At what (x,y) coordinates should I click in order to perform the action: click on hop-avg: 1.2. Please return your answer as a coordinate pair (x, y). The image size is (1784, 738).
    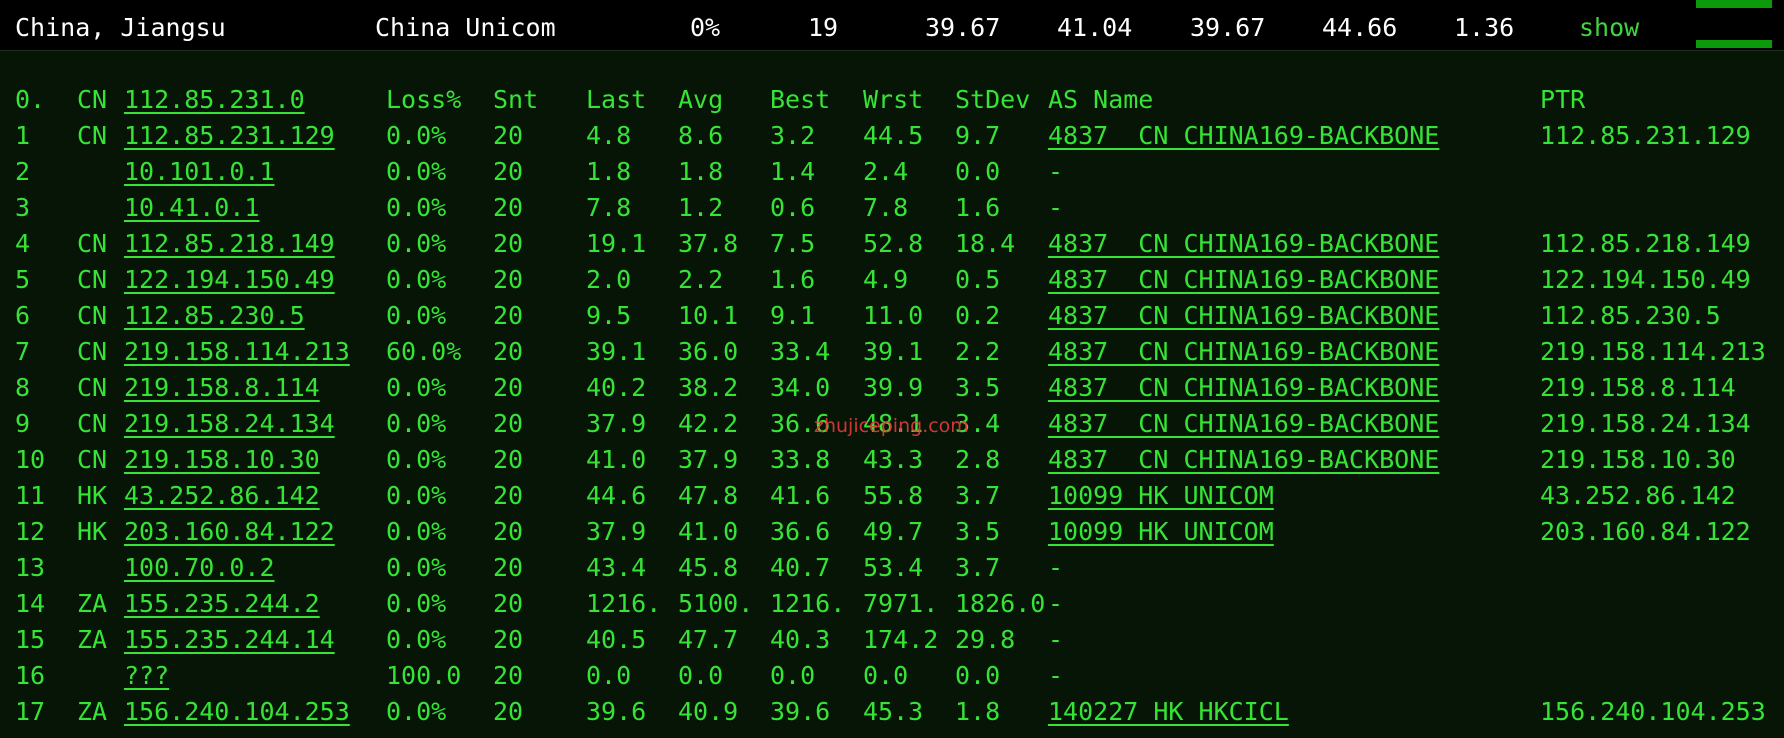
    Looking at the image, I should click on (701, 207).